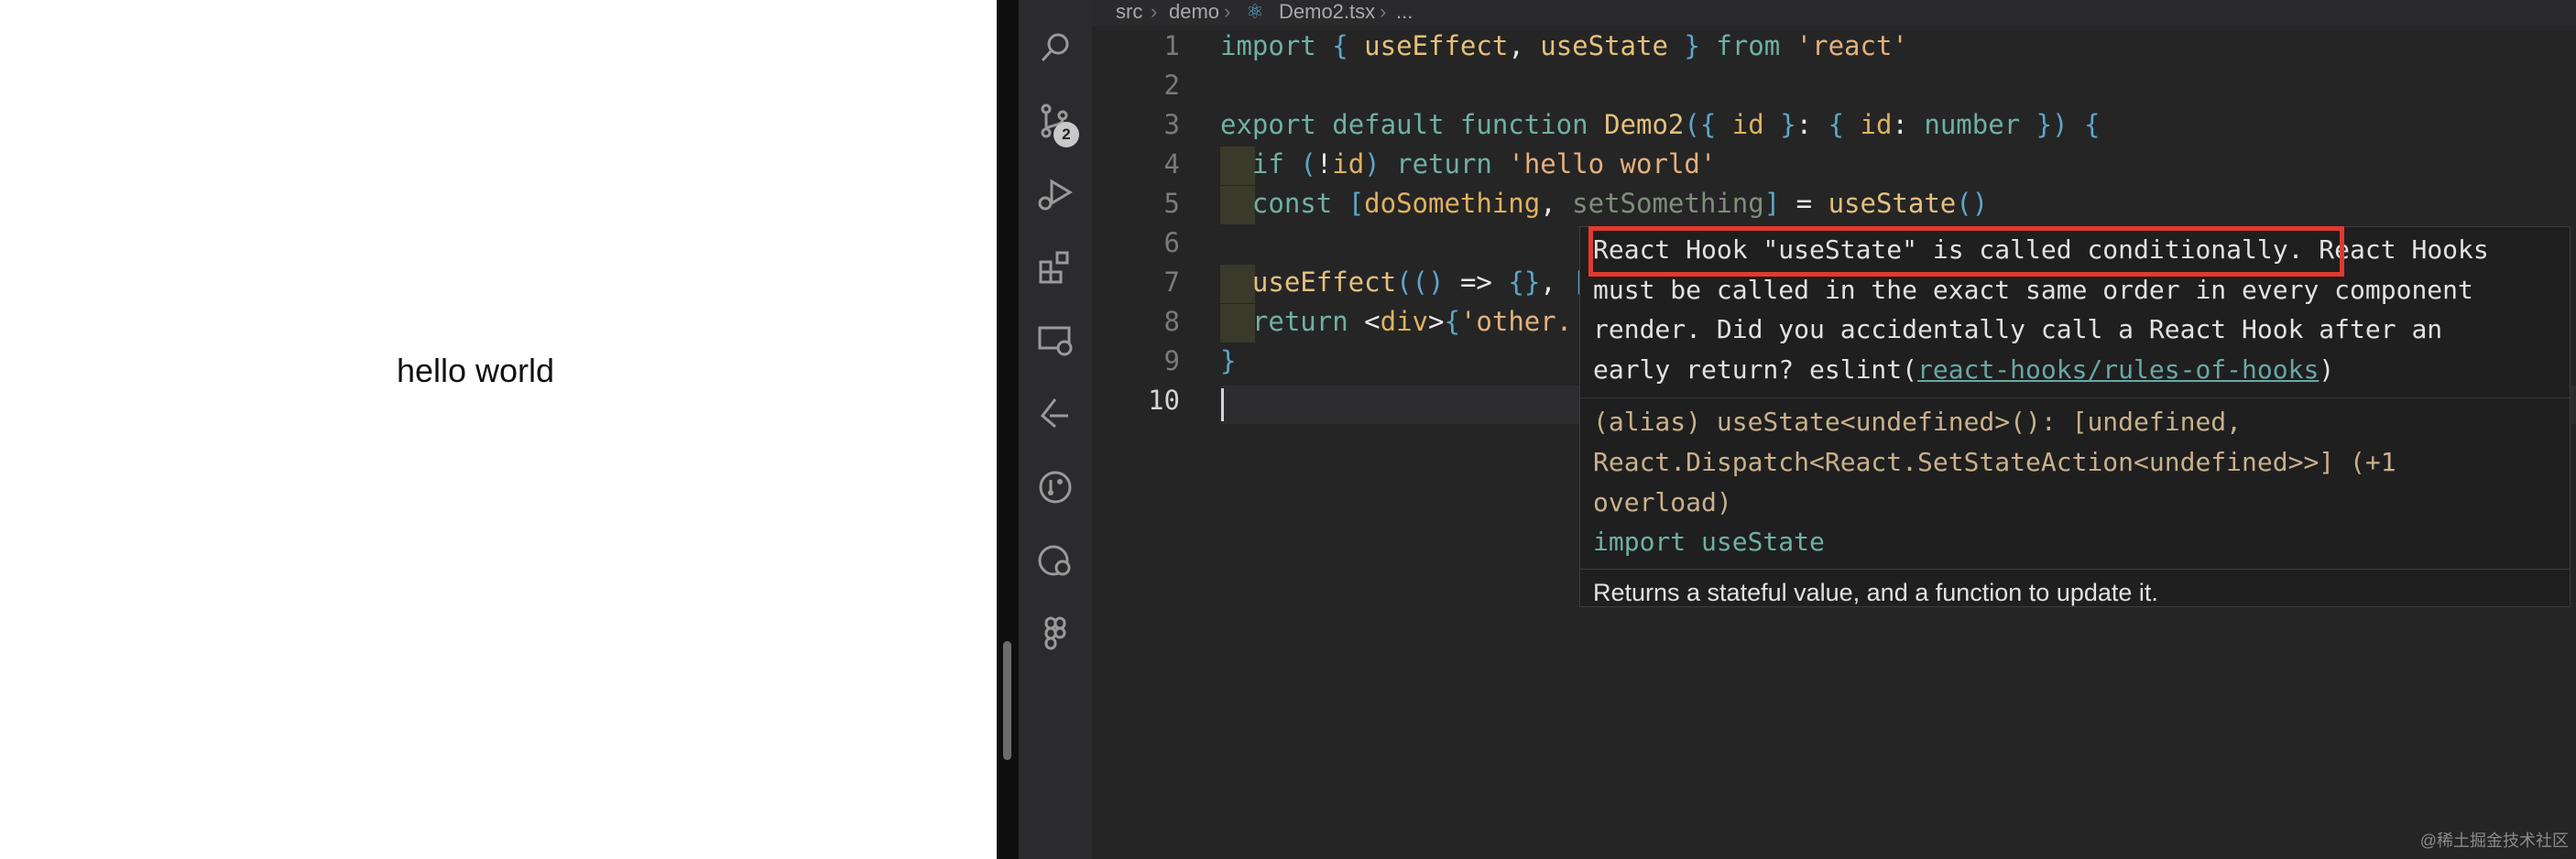 The height and width of the screenshot is (859, 2576). Describe the element at coordinates (1056, 268) in the screenshot. I see `extensions-icon` at that location.